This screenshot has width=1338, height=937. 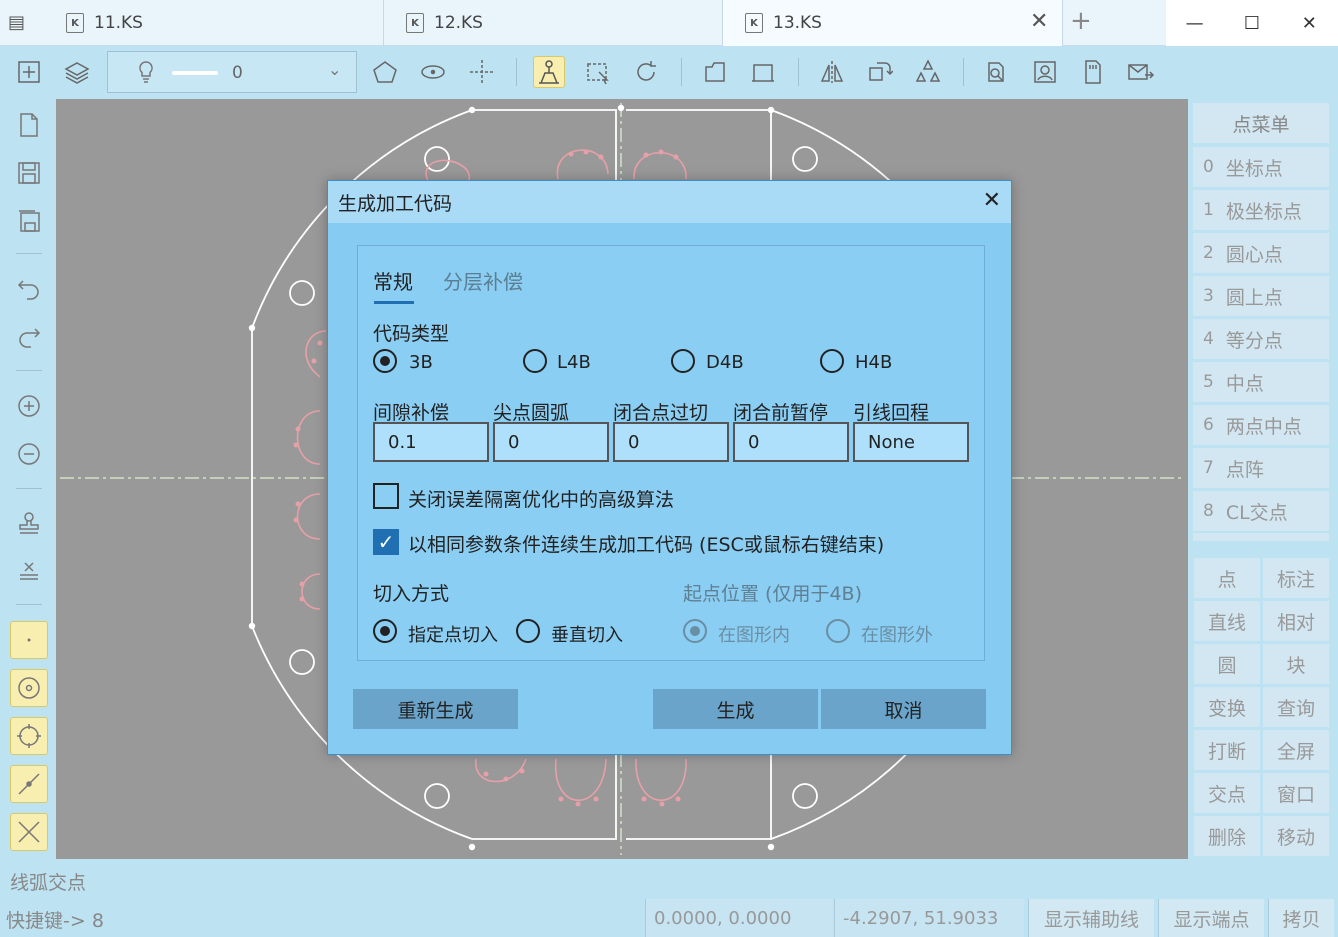 What do you see at coordinates (386, 496) in the screenshot?
I see `advanced-algorithm-checkbox` at bounding box center [386, 496].